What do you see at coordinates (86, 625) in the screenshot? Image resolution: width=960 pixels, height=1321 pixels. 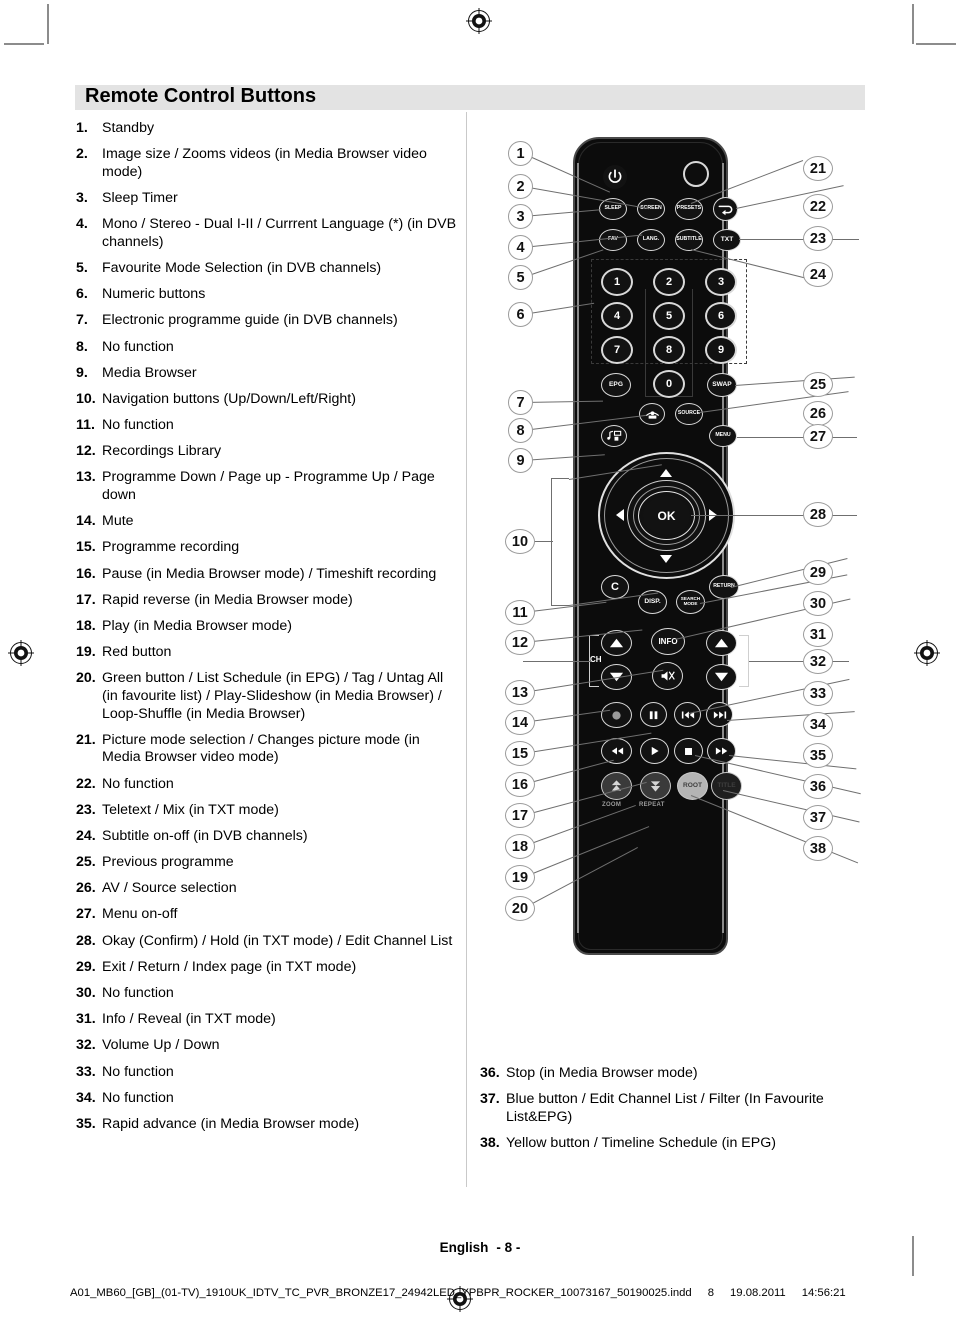 I see `list-item-number: 18.` at bounding box center [86, 625].